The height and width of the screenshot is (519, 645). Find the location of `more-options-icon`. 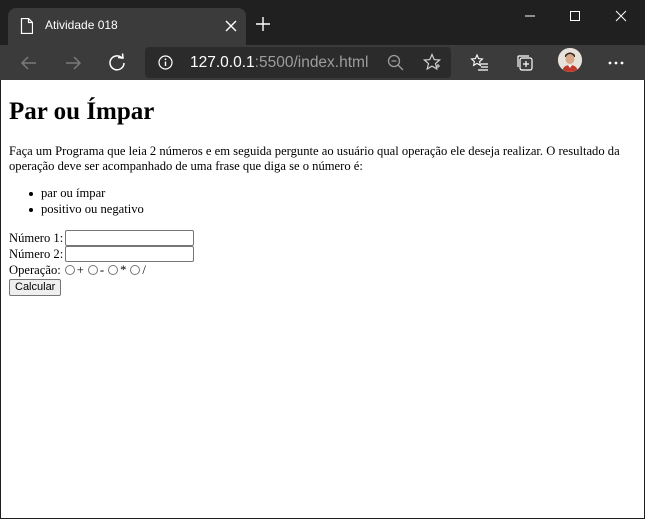

more-options-icon is located at coordinates (616, 63).